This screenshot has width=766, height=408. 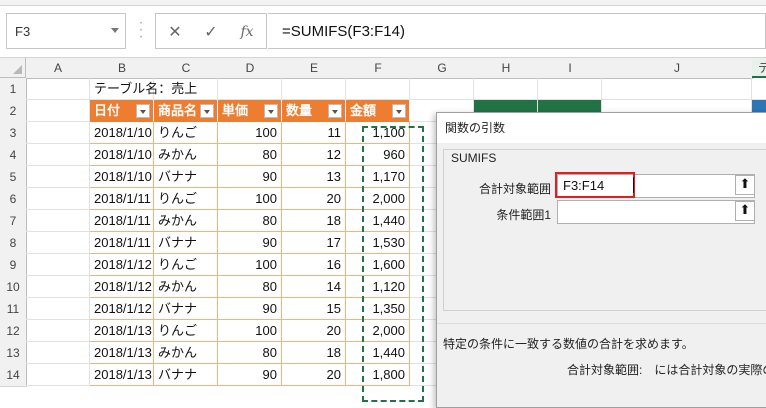 I want to click on insert-function-icon: fx, so click(x=247, y=32).